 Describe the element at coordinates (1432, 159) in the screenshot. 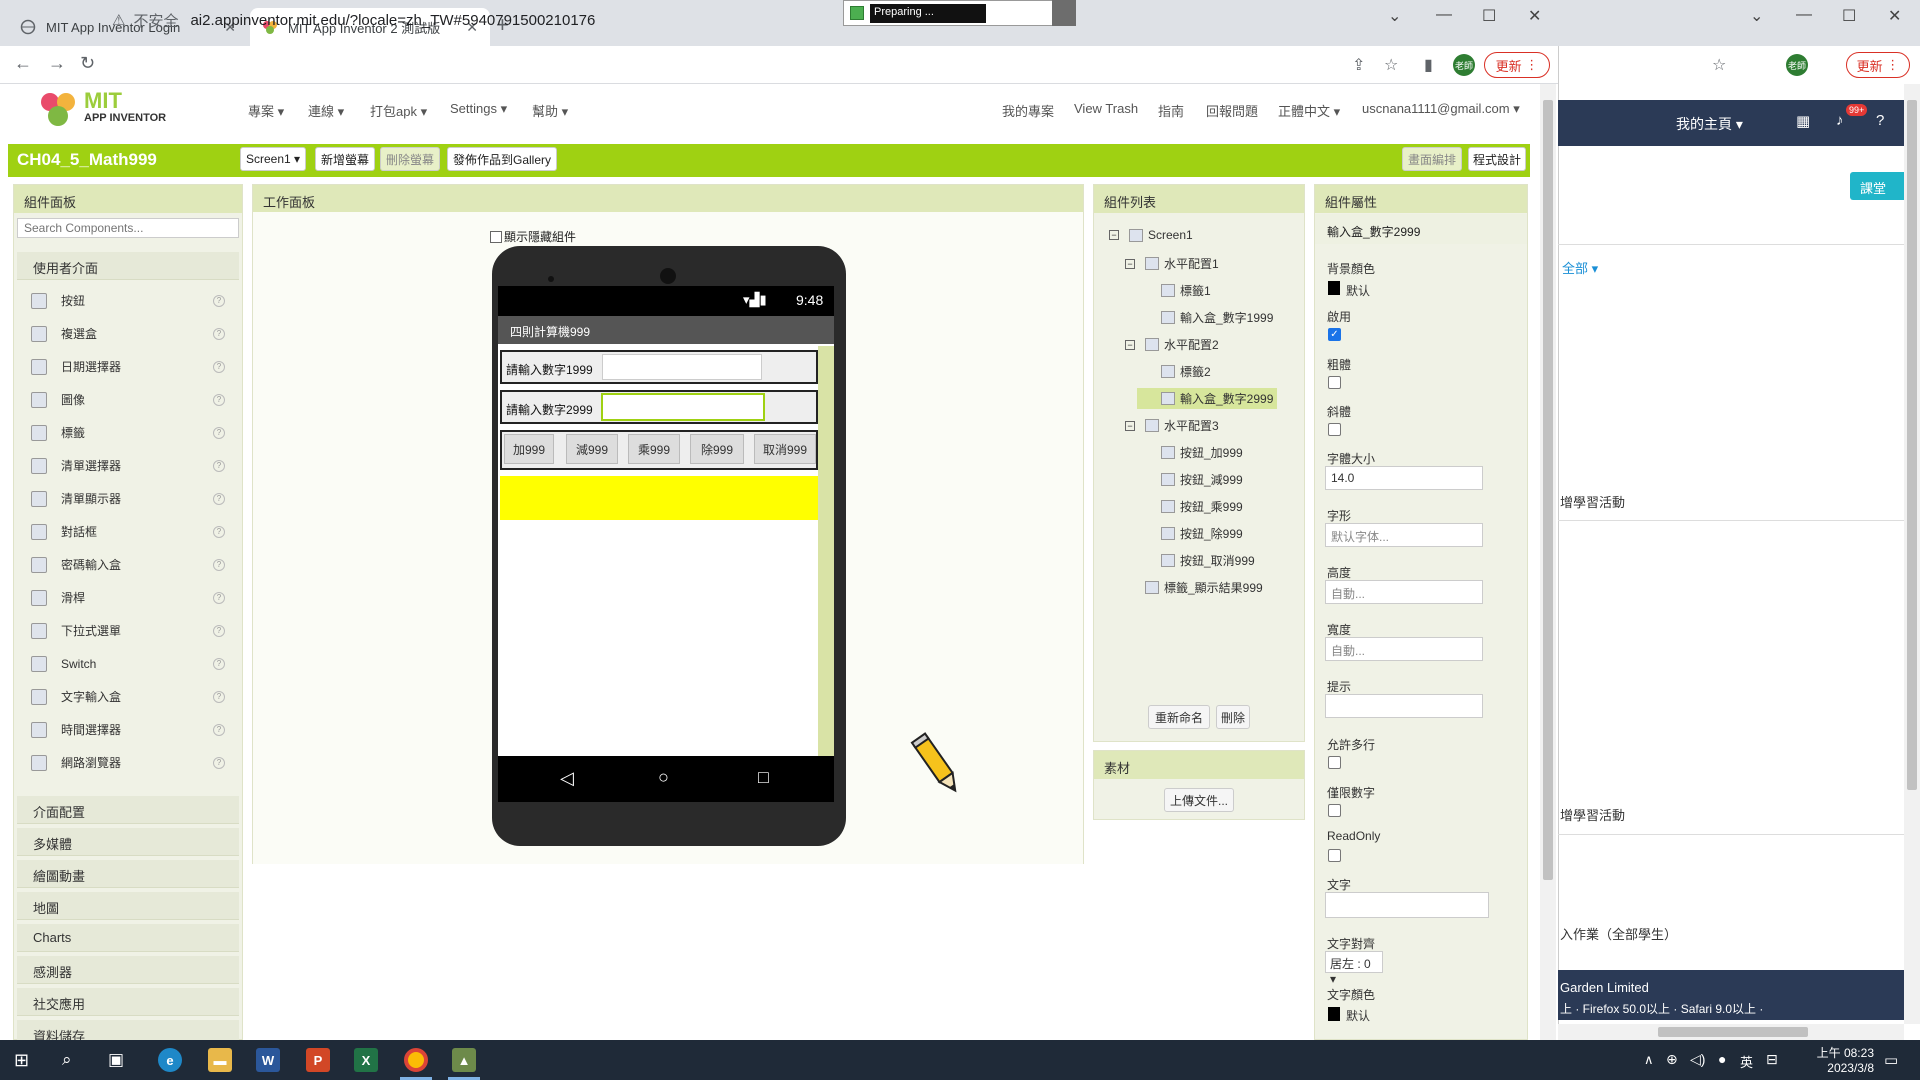

I see `designer-button: 畫面編排` at that location.